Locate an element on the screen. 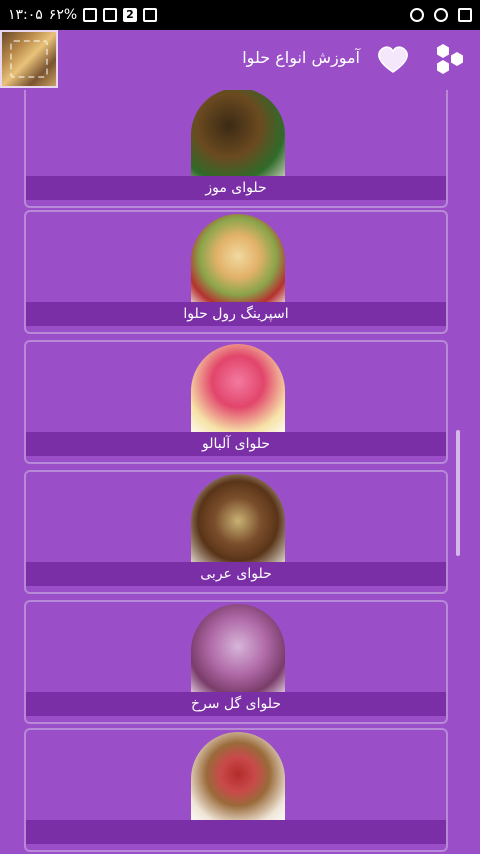 This screenshot has width=480, height=854. alarm-icon is located at coordinates (441, 15).